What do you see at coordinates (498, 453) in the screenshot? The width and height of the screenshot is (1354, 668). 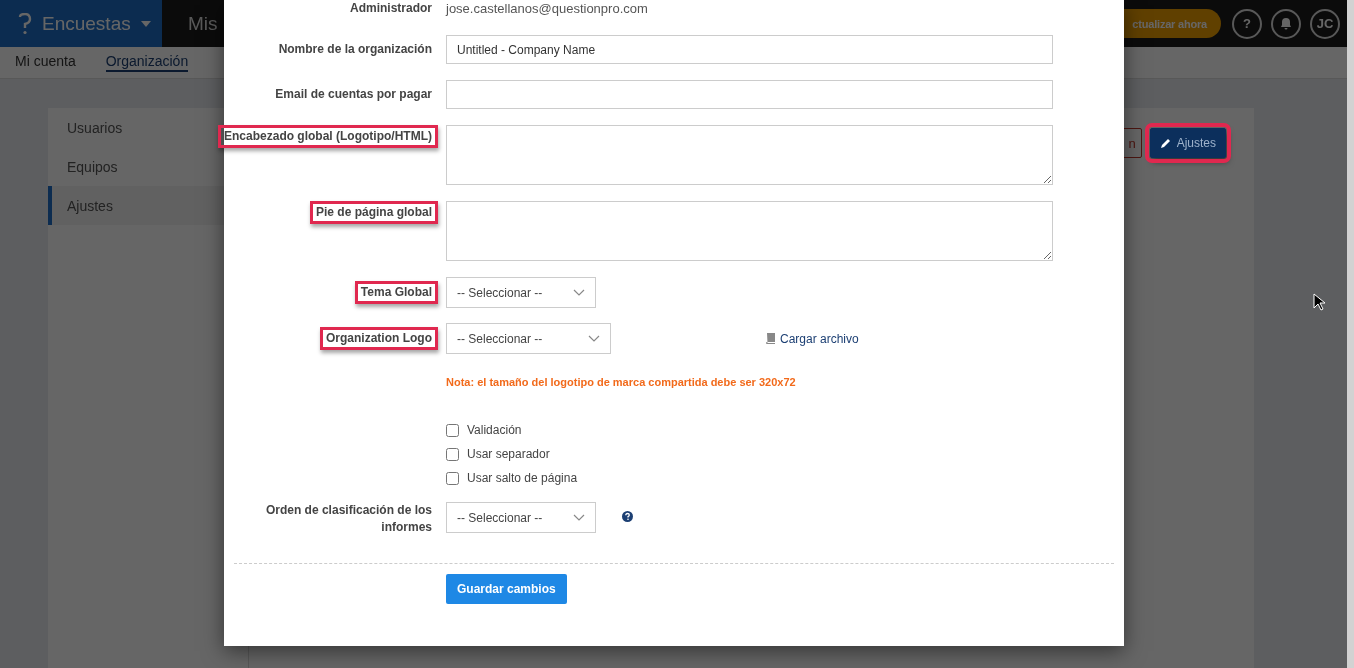 I see `checkbox-option: Usar separador` at bounding box center [498, 453].